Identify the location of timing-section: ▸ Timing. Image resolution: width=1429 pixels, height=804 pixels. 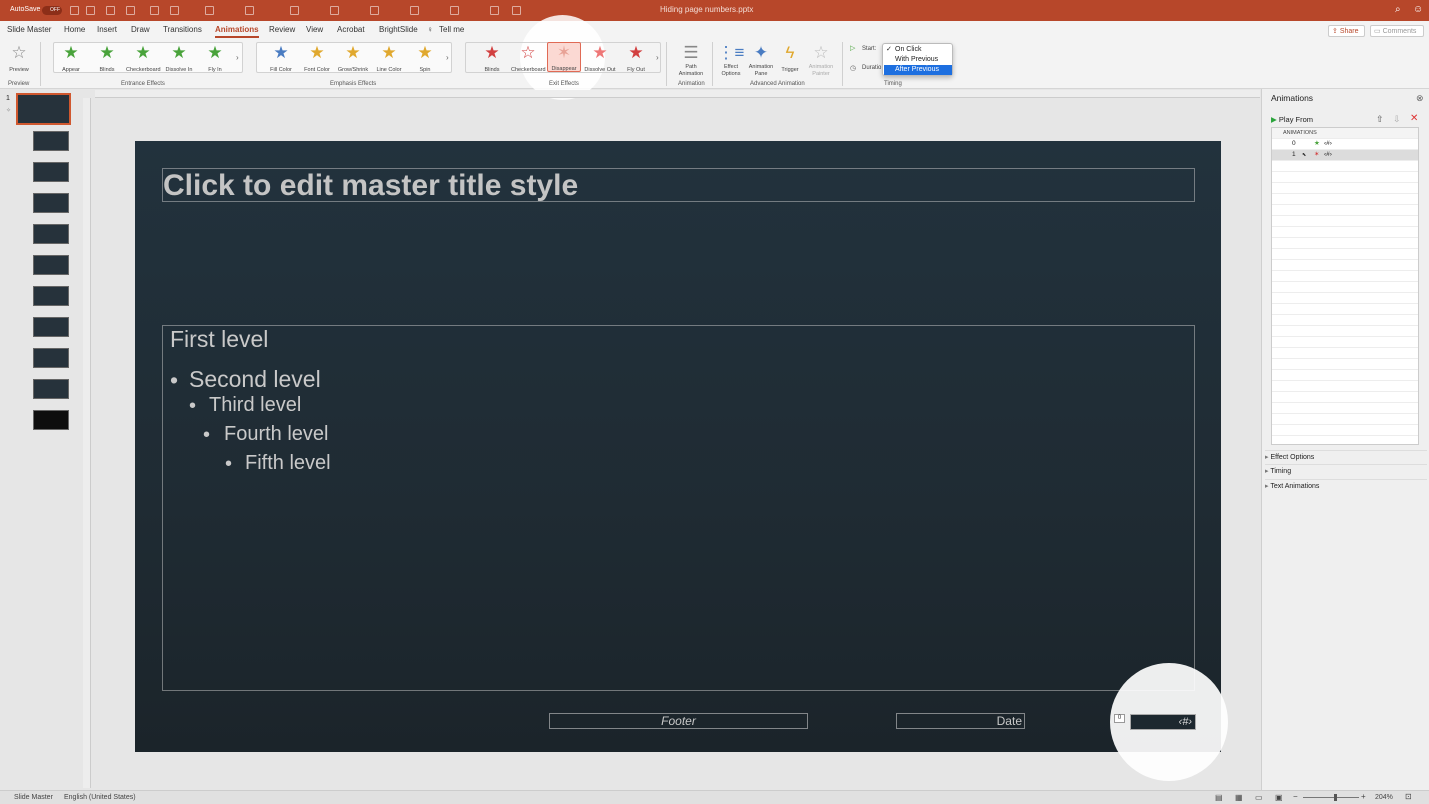
(1346, 470).